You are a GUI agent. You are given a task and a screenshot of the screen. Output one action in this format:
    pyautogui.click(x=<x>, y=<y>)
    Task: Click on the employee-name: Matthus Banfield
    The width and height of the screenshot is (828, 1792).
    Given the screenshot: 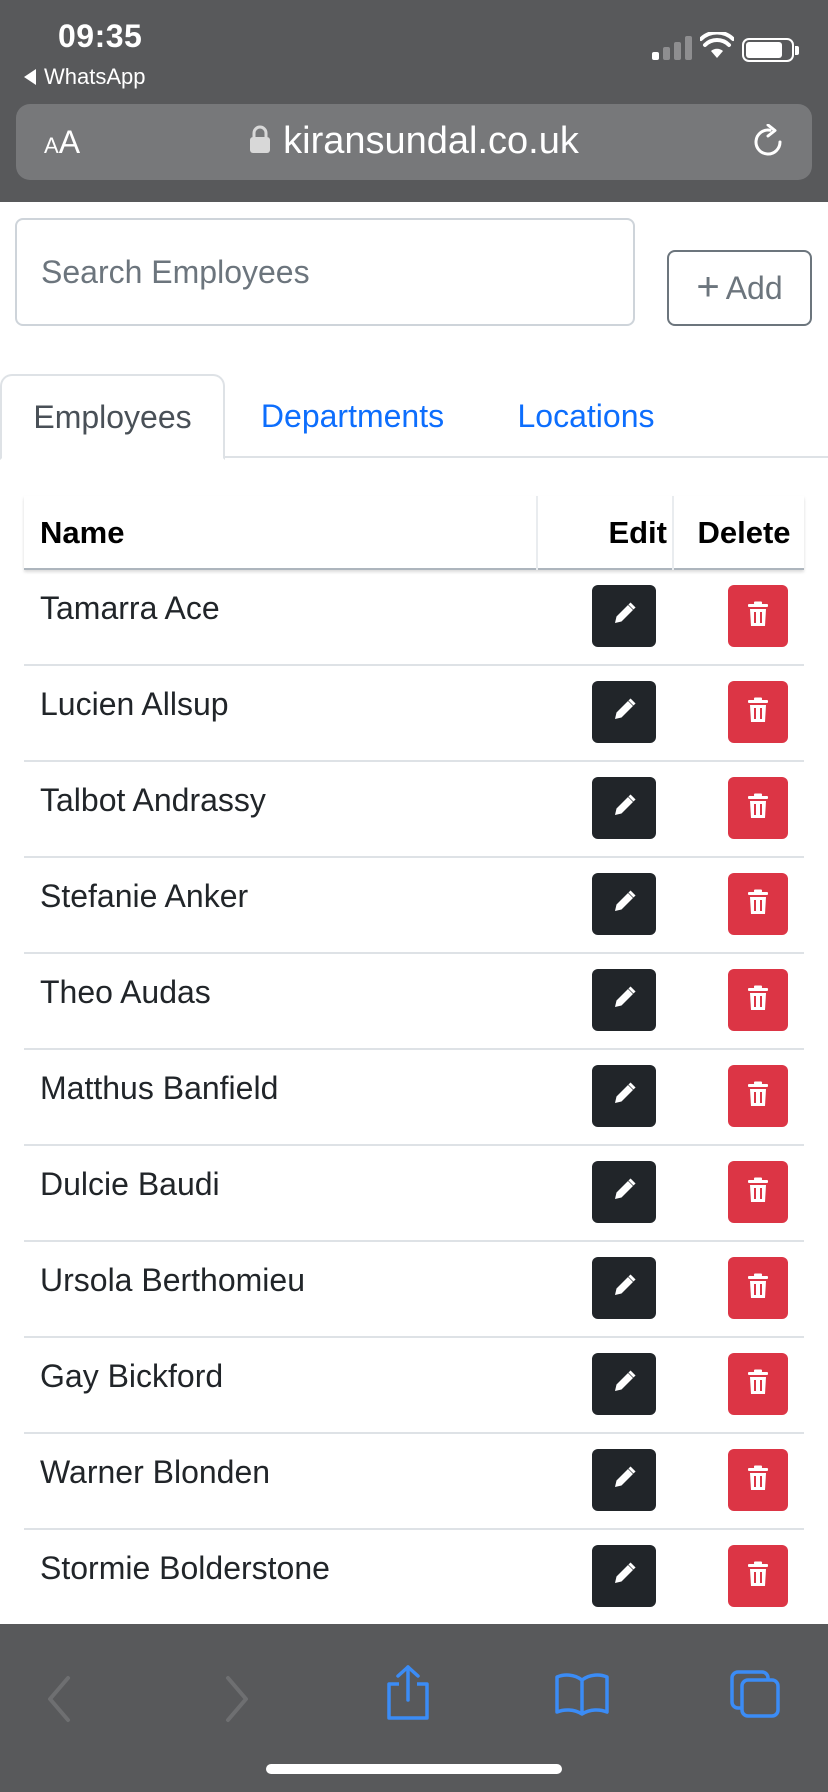 What is the action you would take?
    pyautogui.click(x=159, y=1088)
    